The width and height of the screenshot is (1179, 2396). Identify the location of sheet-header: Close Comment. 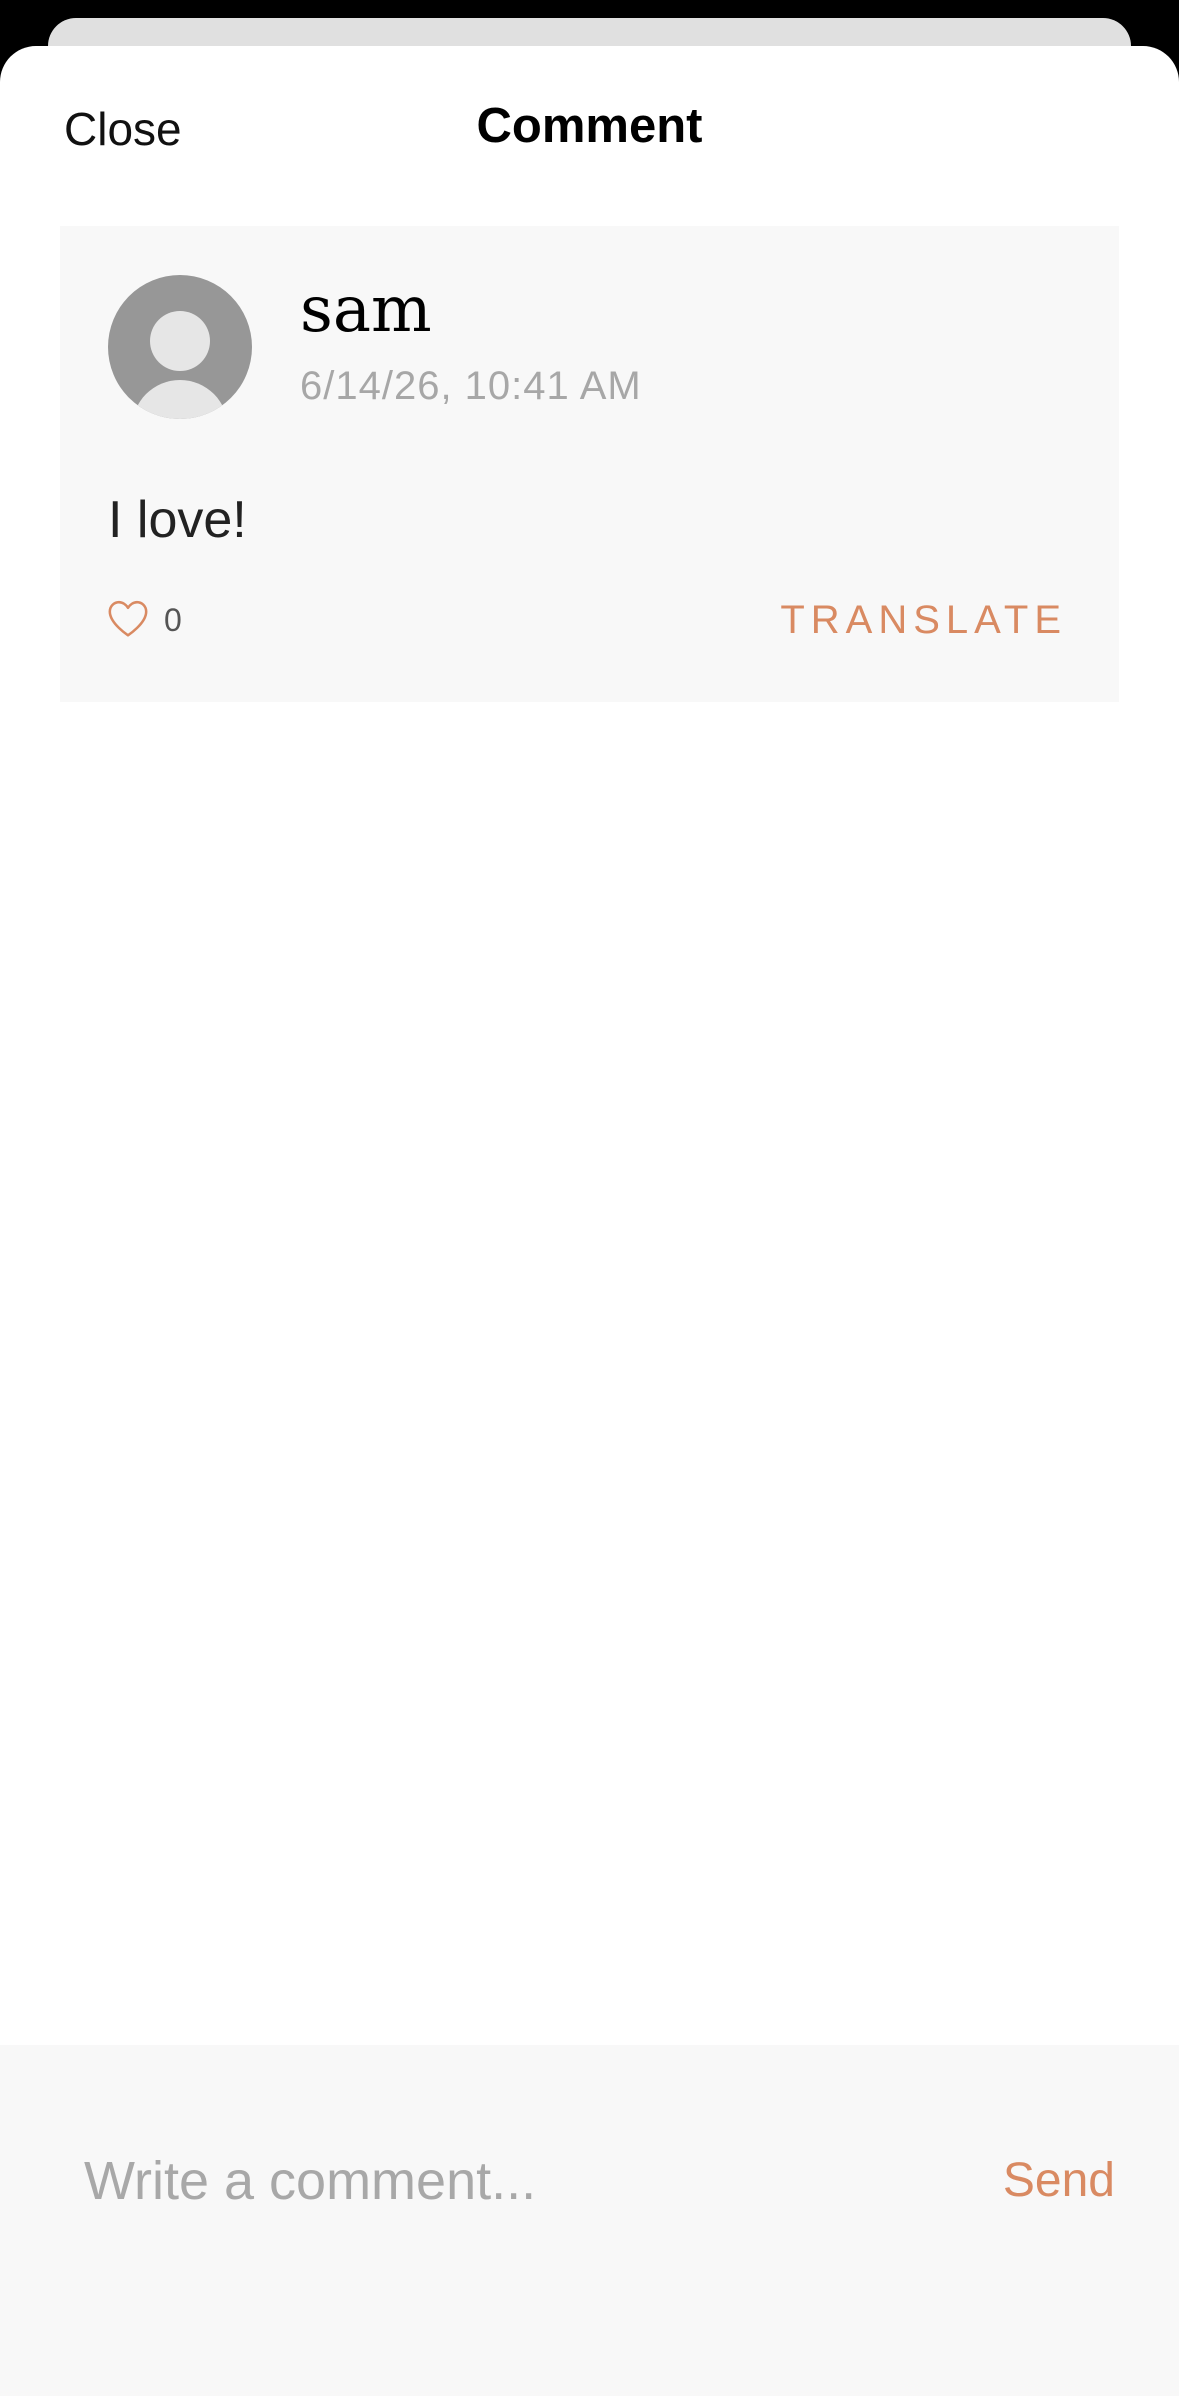
(589, 136).